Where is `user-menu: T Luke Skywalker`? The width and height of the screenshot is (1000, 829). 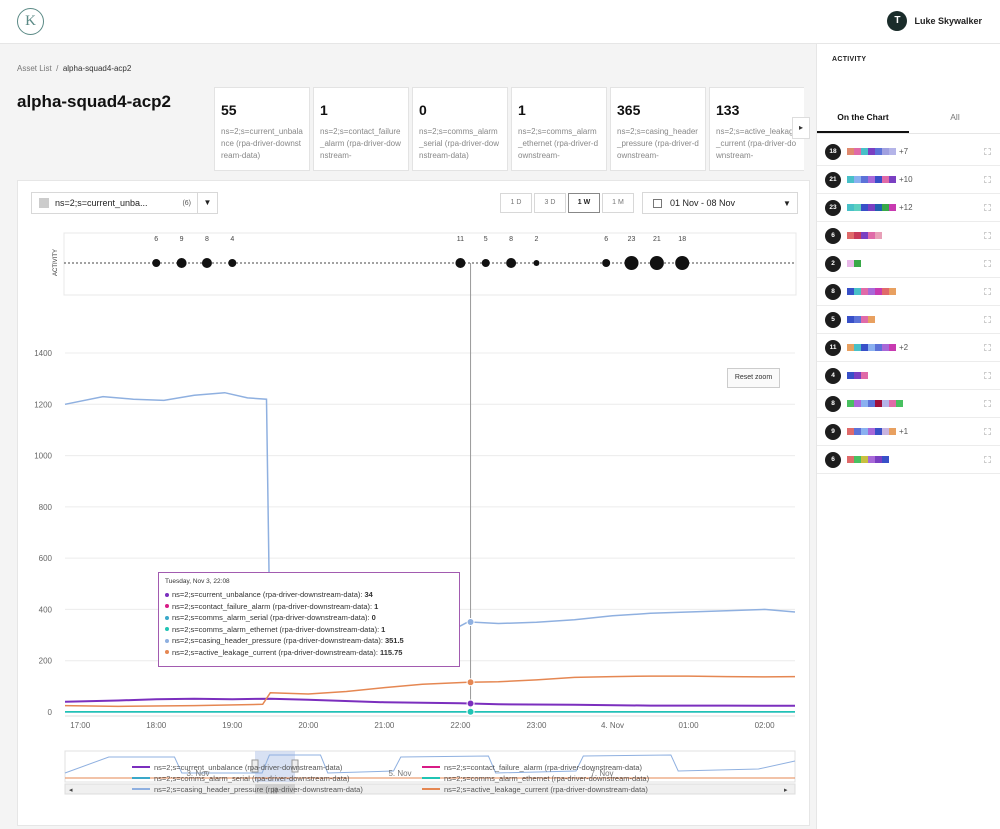 user-menu: T Luke Skywalker is located at coordinates (934, 21).